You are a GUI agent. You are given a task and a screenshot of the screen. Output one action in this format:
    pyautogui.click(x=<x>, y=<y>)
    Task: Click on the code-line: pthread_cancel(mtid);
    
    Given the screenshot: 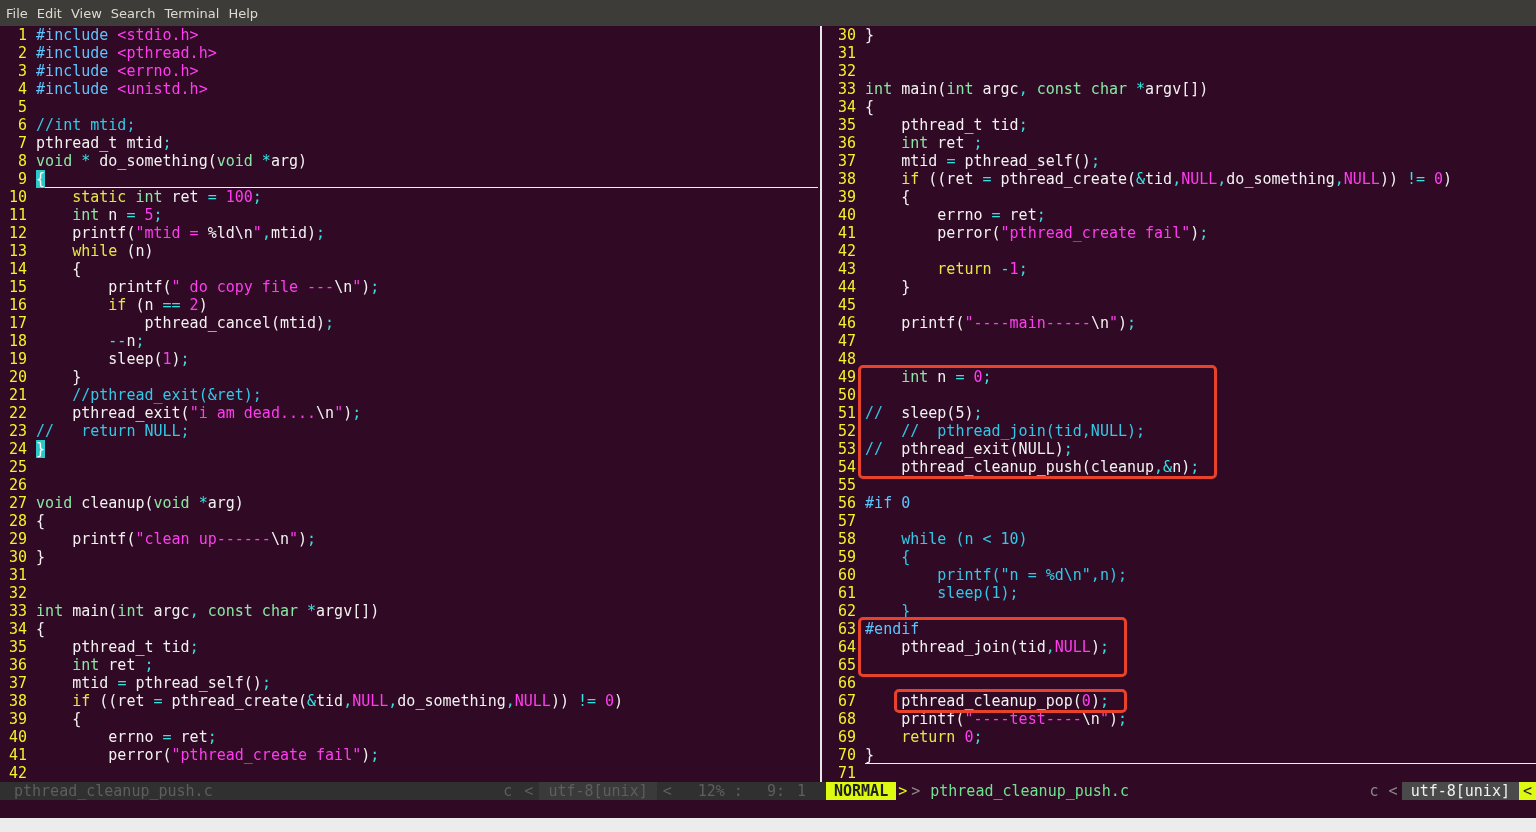 What is the action you would take?
    pyautogui.click(x=239, y=323)
    